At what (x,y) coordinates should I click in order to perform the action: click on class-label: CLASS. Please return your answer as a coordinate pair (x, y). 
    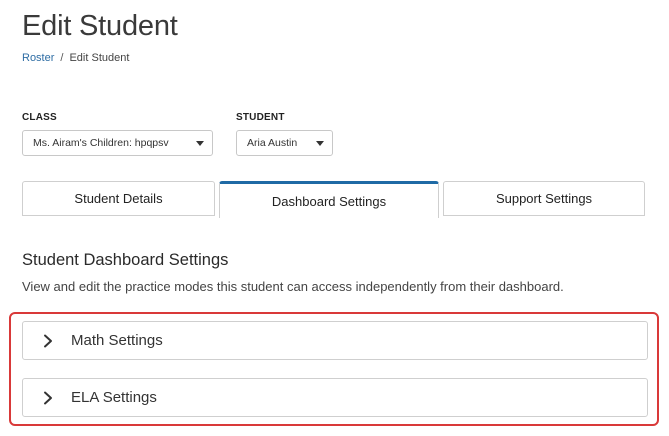
    Looking at the image, I should click on (39, 117).